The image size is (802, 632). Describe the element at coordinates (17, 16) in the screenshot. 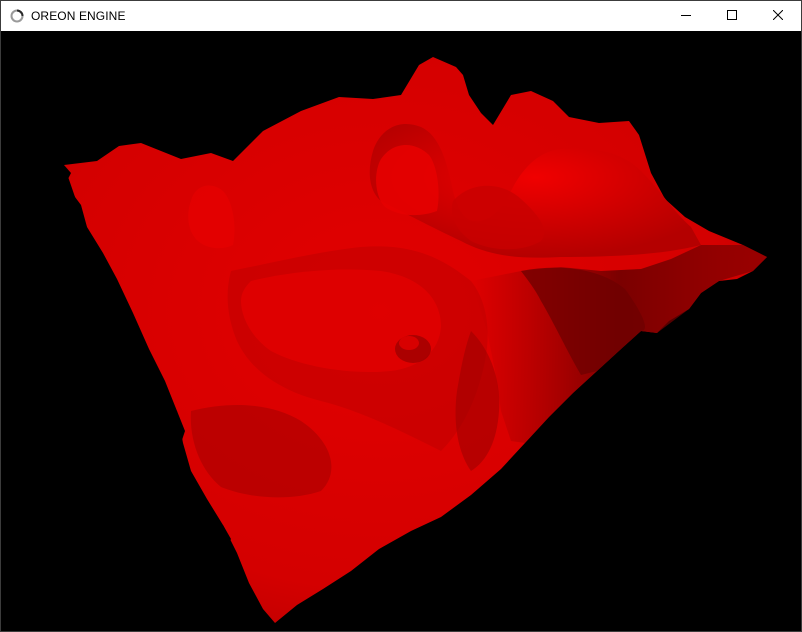

I see `app-loading-ring-icon` at that location.